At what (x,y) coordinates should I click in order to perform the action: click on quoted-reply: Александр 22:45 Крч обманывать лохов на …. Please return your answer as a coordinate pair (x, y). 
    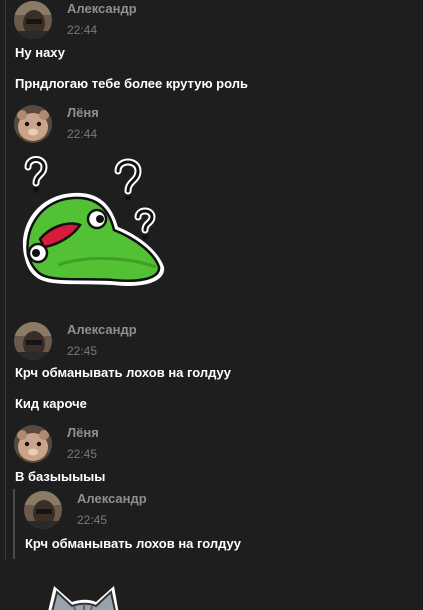
    Looking at the image, I should click on (163, 524).